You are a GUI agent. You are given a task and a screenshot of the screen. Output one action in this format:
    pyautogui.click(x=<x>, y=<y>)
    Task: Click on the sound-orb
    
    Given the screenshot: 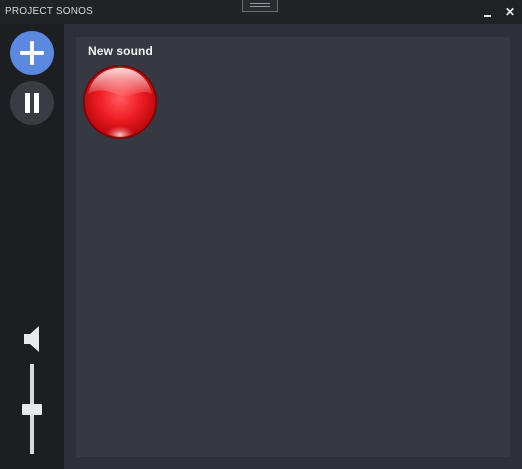 What is the action you would take?
    pyautogui.click(x=120, y=102)
    